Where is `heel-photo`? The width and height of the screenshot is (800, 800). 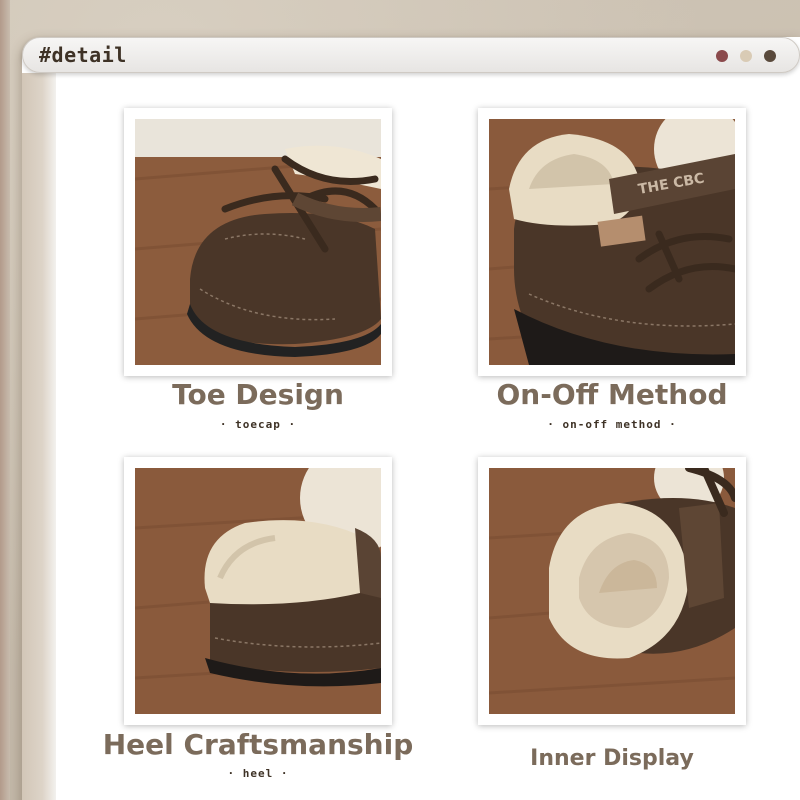 heel-photo is located at coordinates (258, 591).